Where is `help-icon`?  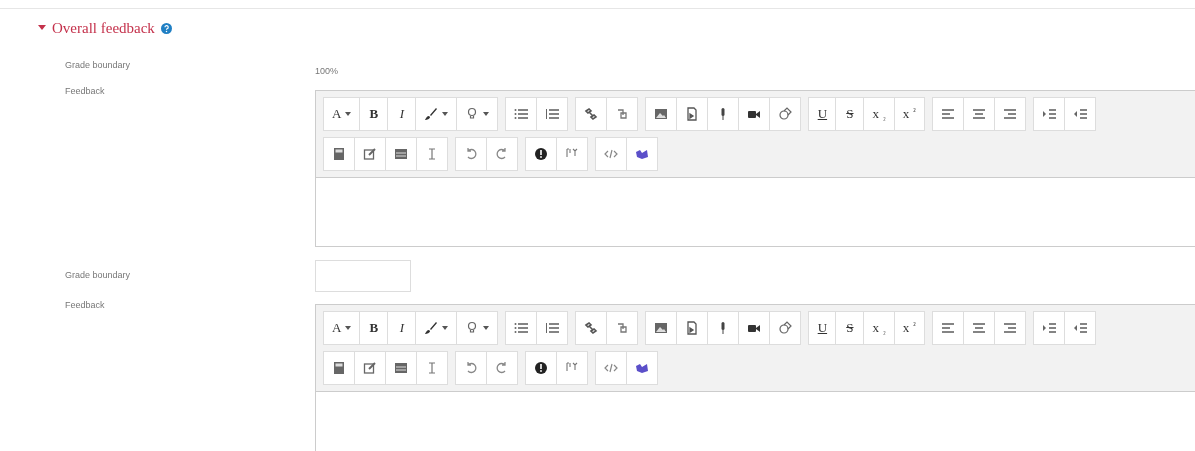 help-icon is located at coordinates (166, 28).